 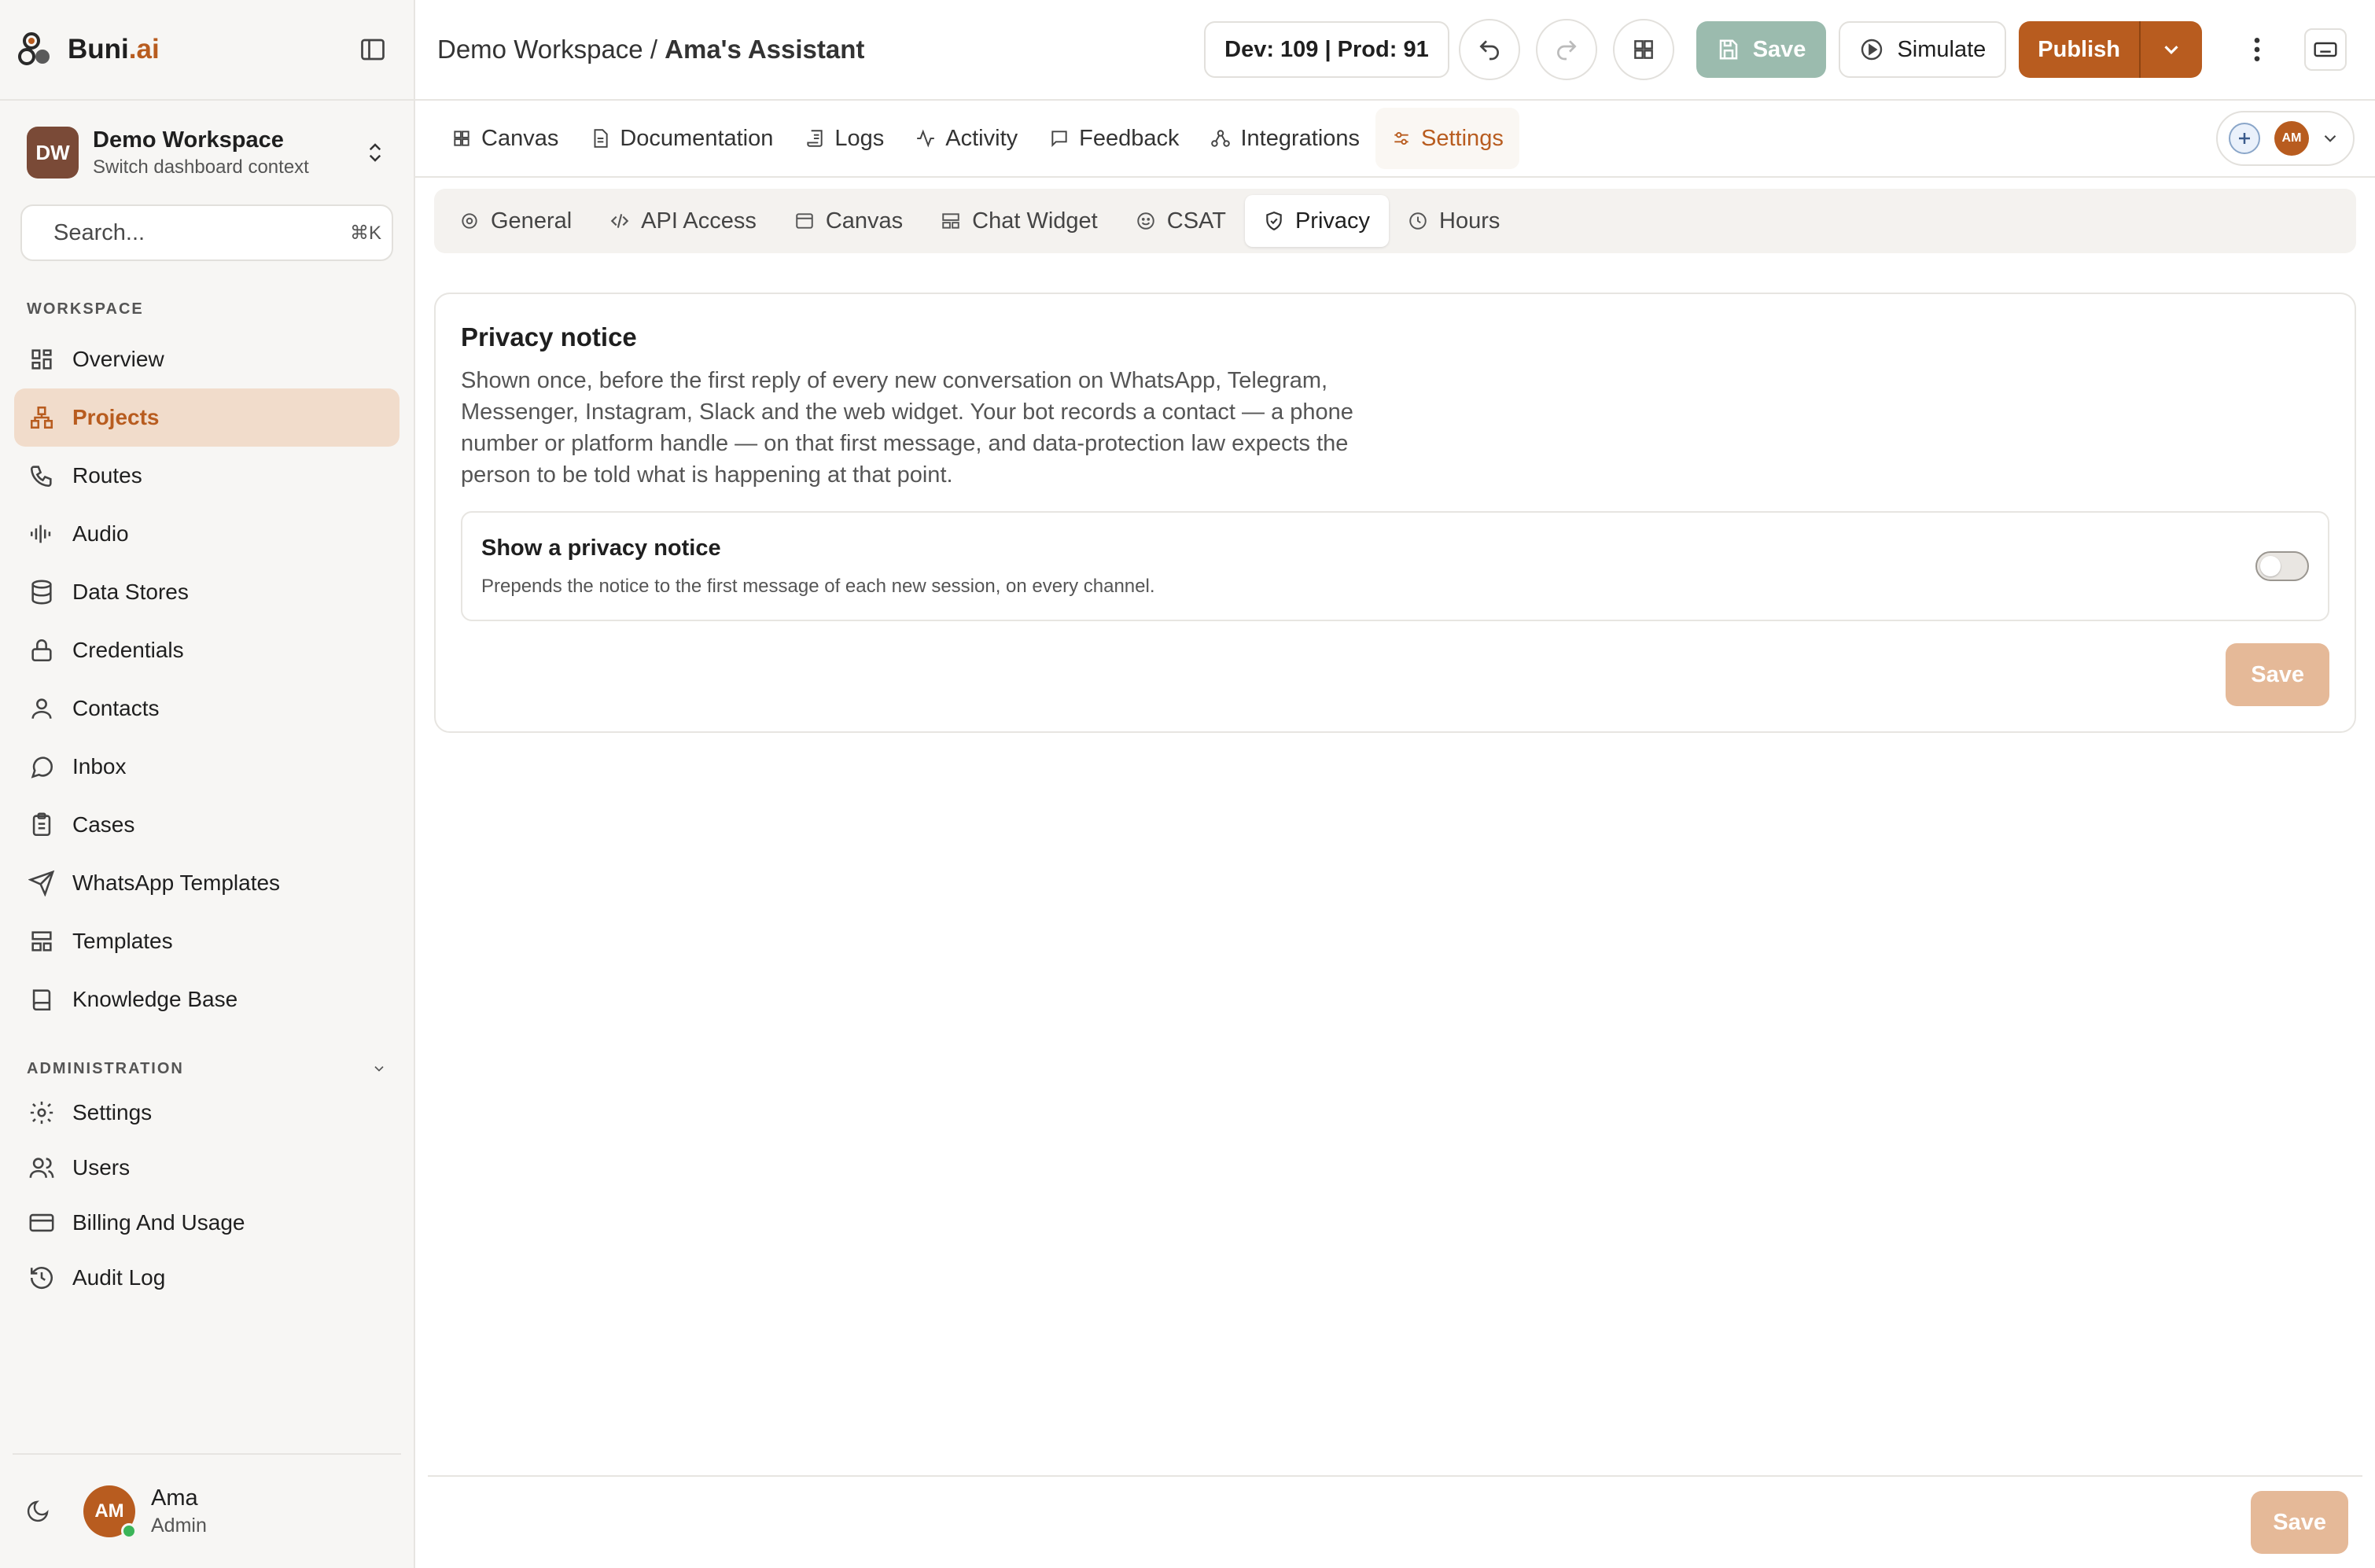 What do you see at coordinates (116, 708) in the screenshot?
I see `sidebar-item-label: Contacts` at bounding box center [116, 708].